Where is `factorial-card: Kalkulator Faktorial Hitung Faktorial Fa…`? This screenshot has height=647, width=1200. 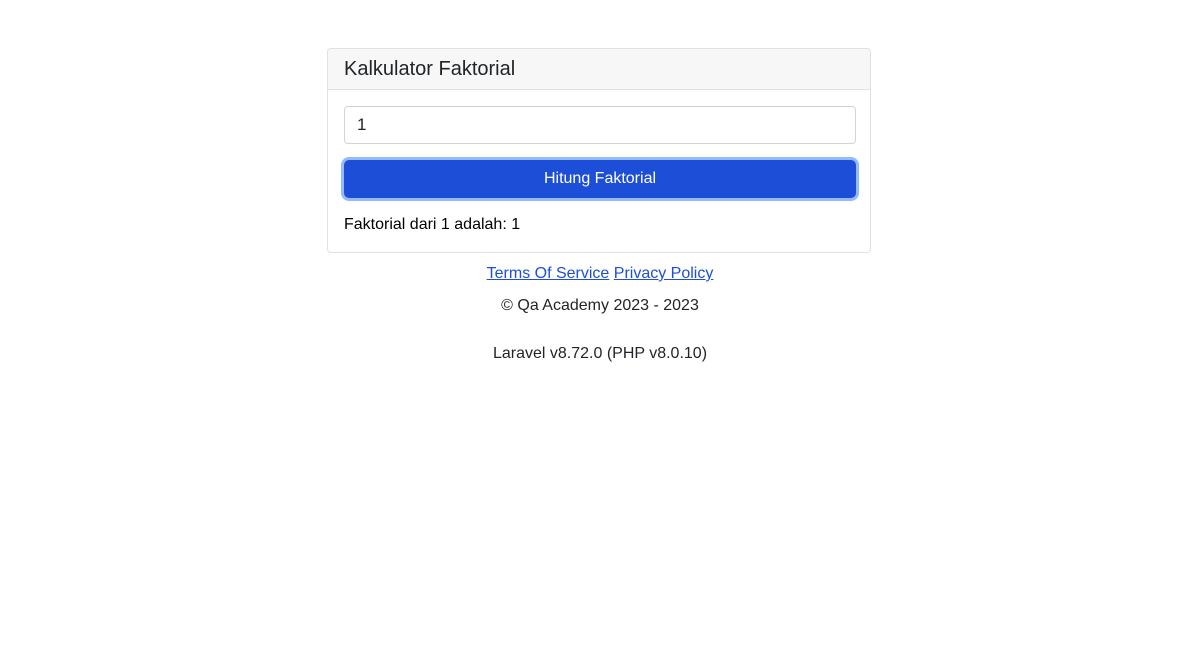
factorial-card: Kalkulator Faktorial Hitung Faktorial Fa… is located at coordinates (599, 150).